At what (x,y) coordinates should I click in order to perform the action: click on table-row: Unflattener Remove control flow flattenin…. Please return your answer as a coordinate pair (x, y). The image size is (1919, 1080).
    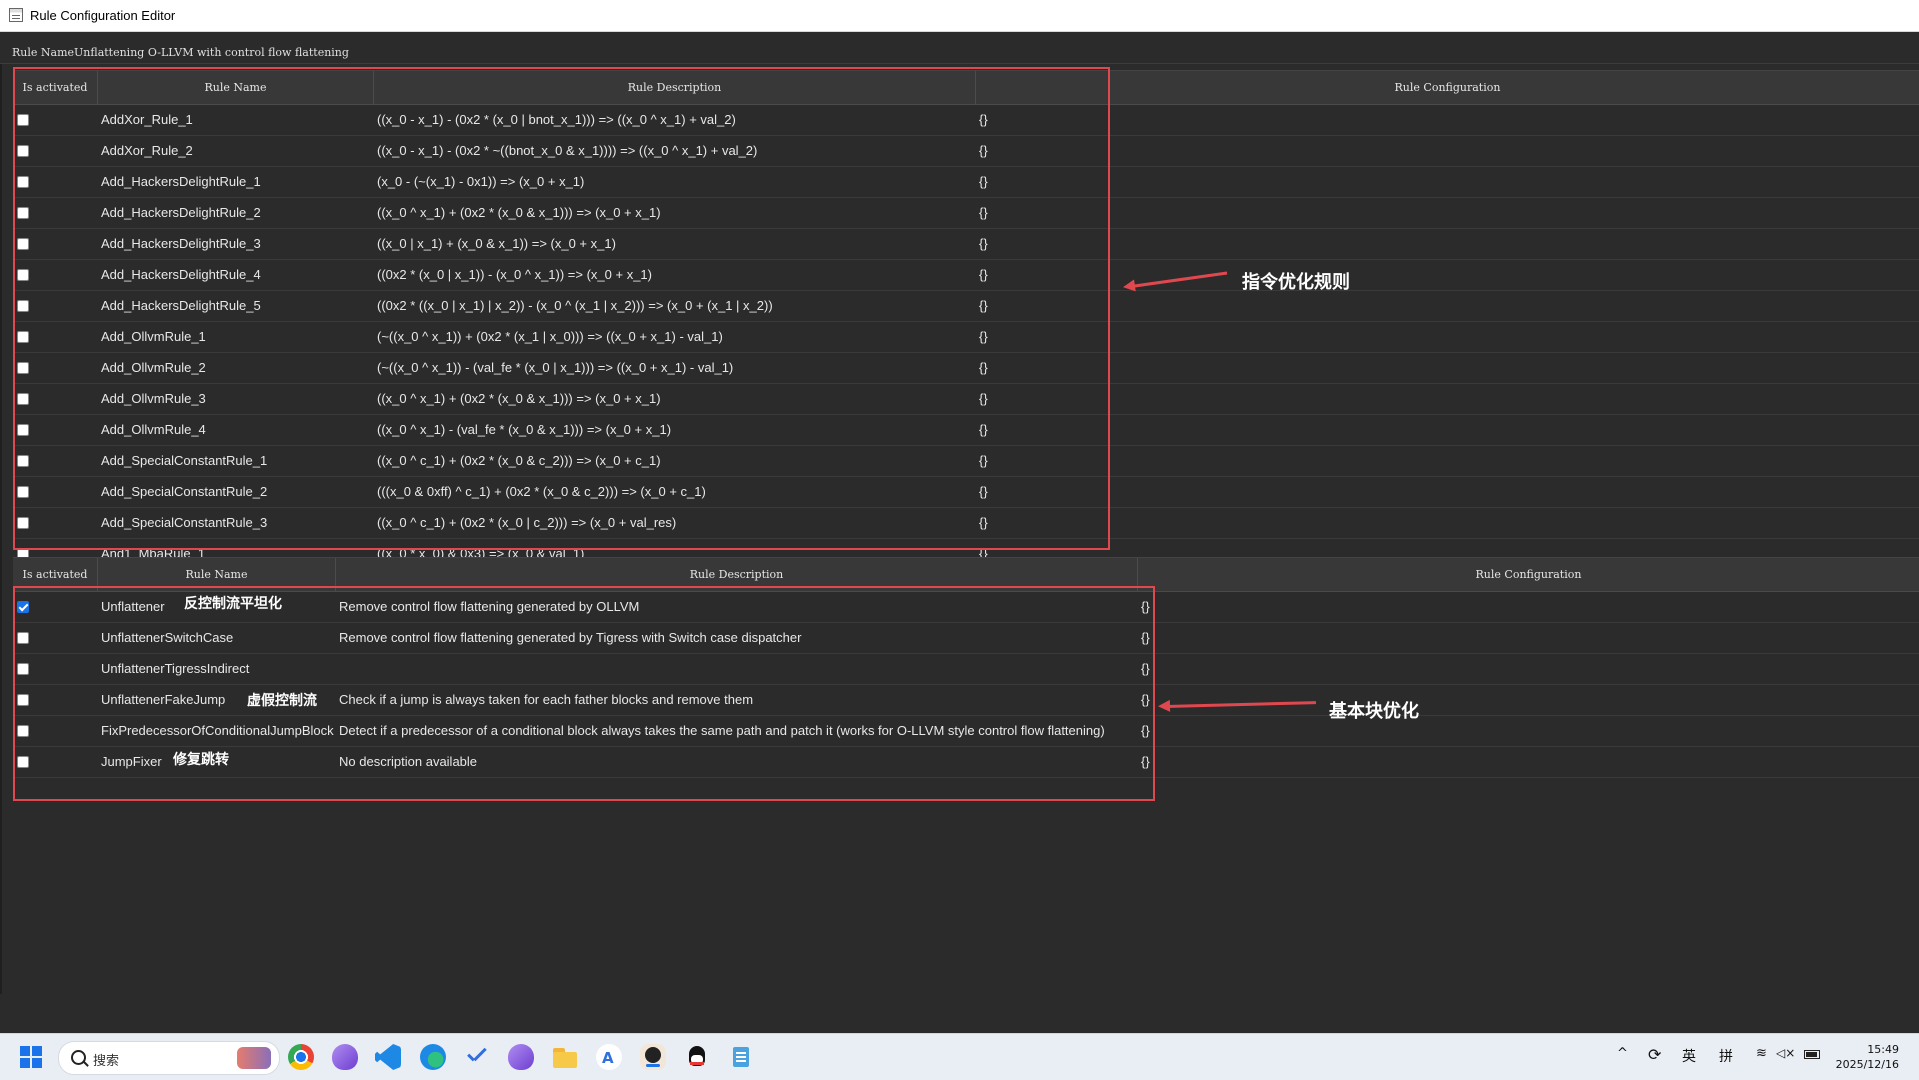
    Looking at the image, I should click on (966, 607).